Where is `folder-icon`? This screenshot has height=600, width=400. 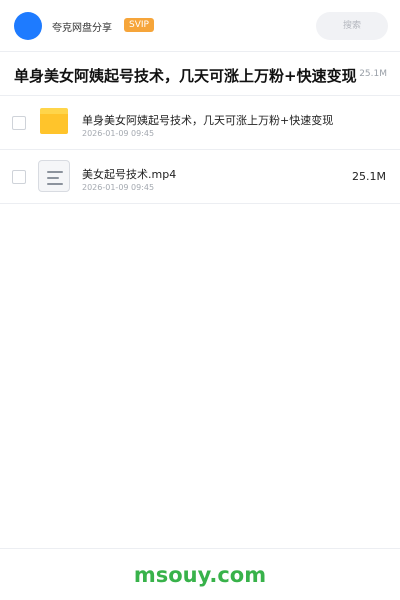 folder-icon is located at coordinates (54, 121).